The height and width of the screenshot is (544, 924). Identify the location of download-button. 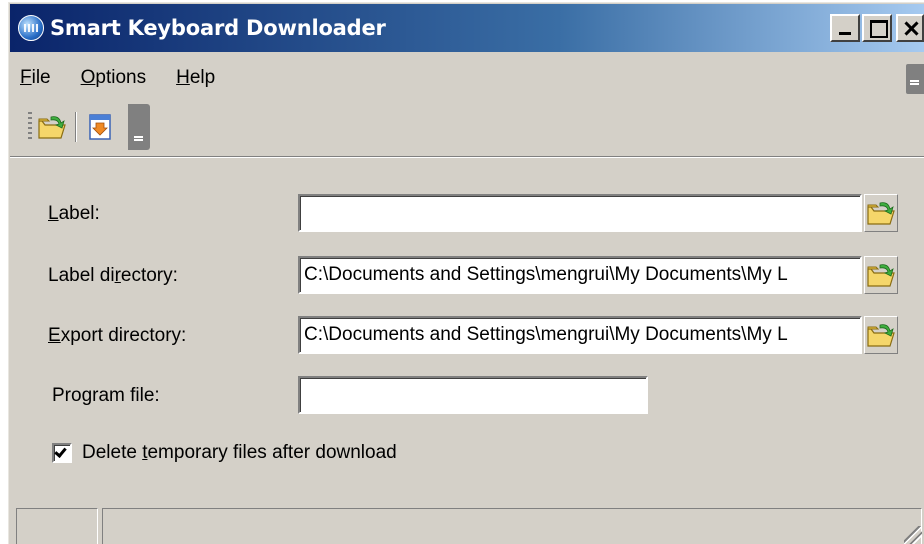
(100, 127).